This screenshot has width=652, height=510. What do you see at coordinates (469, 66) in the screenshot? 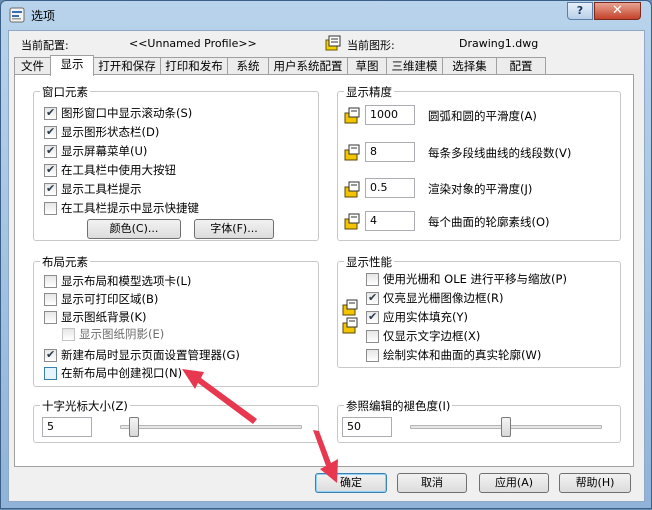
I see `tab-selection: 选择集` at bounding box center [469, 66].